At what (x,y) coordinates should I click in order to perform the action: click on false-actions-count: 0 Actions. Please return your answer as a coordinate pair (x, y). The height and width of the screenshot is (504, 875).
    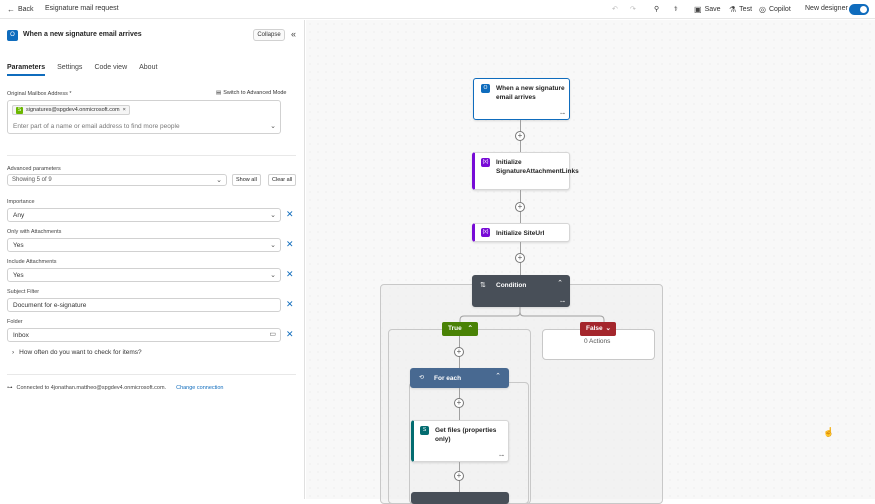
    Looking at the image, I should click on (597, 341).